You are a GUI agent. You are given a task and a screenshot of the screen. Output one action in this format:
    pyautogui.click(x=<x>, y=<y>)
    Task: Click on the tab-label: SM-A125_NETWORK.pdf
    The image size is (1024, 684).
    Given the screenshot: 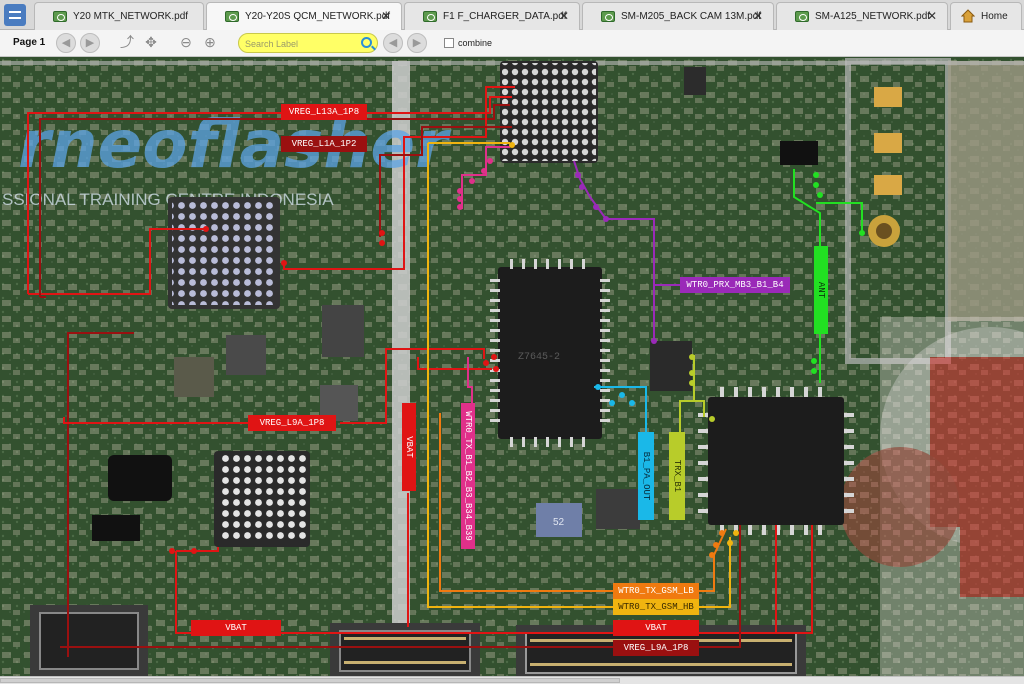 What is the action you would take?
    pyautogui.click(x=873, y=16)
    